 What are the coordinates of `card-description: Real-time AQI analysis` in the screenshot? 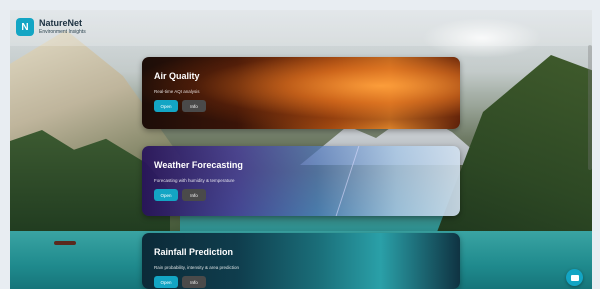 It's located at (177, 91).